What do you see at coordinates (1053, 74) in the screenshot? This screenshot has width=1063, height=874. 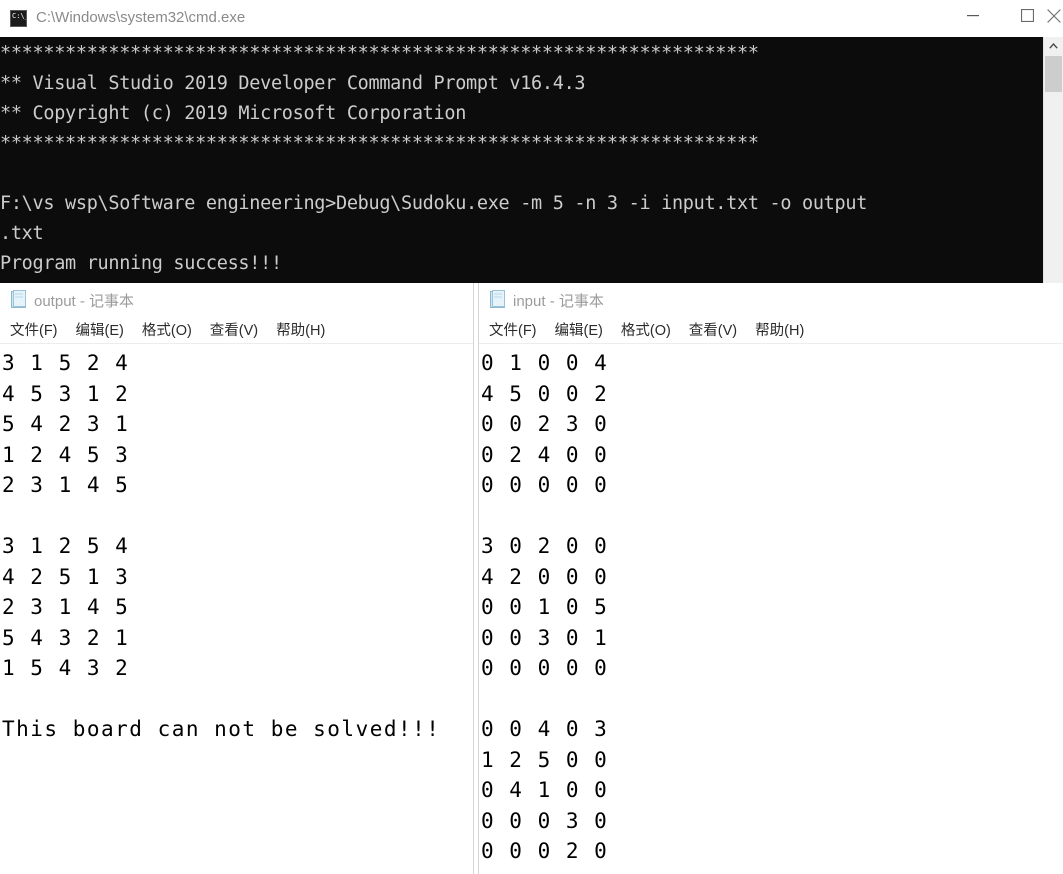 I see `scrollbar-thumb` at bounding box center [1053, 74].